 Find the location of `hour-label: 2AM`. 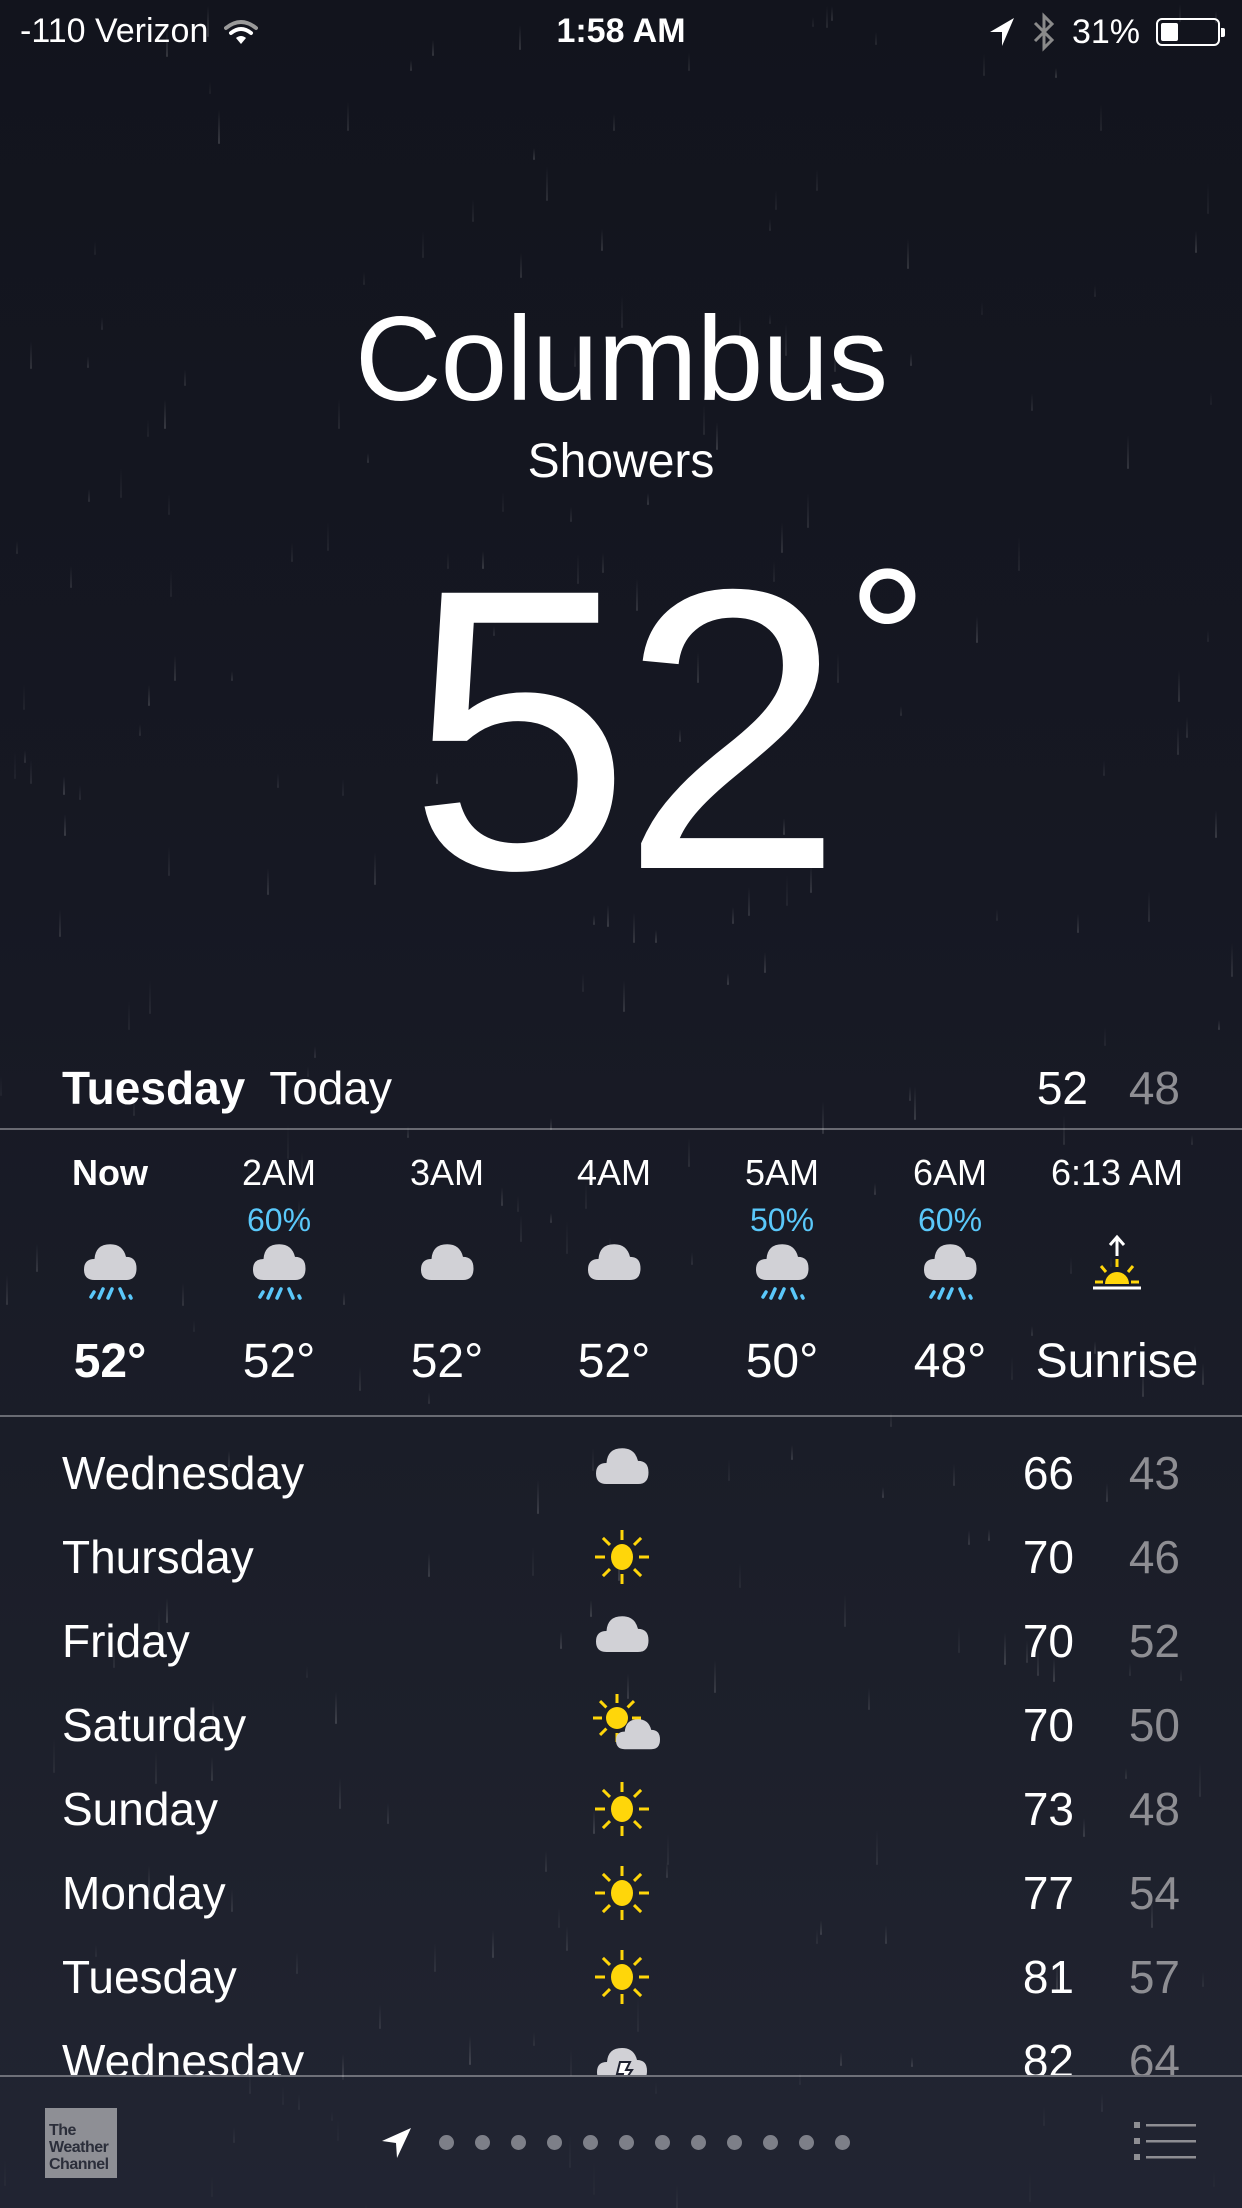

hour-label: 2AM is located at coordinates (279, 1172).